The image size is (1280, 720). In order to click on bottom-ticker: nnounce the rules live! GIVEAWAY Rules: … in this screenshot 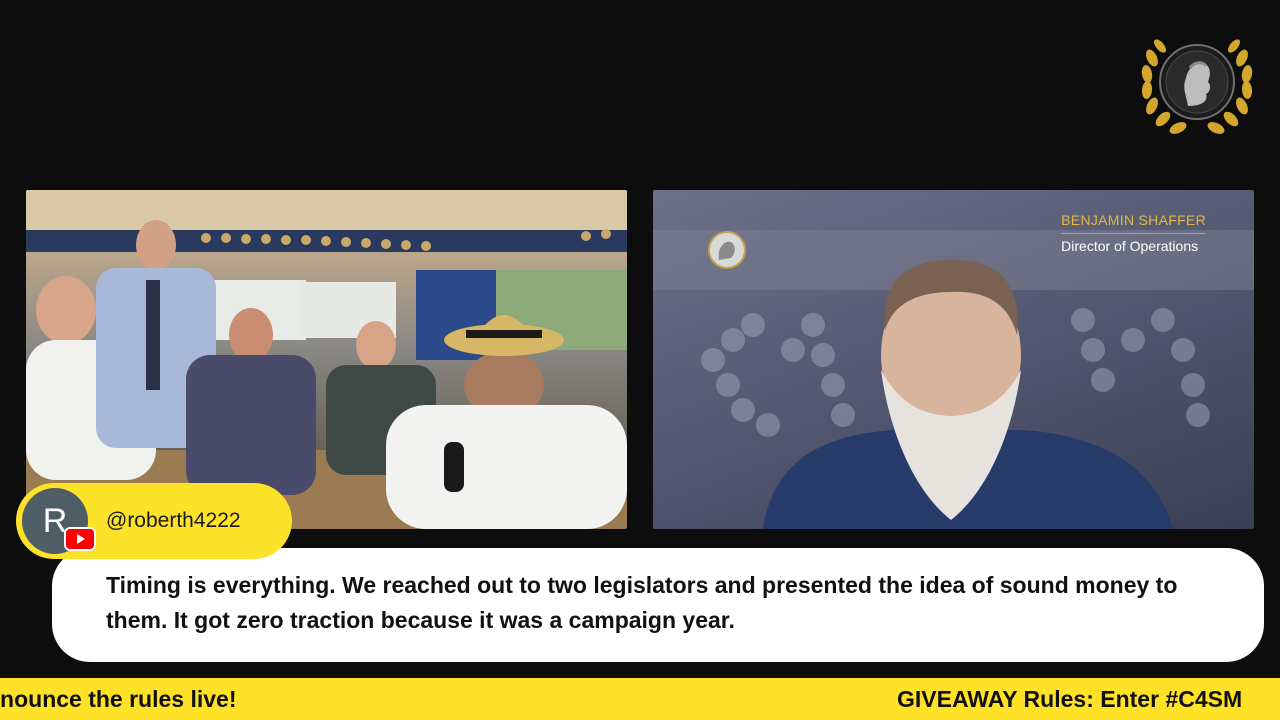, I will do `click(640, 699)`.